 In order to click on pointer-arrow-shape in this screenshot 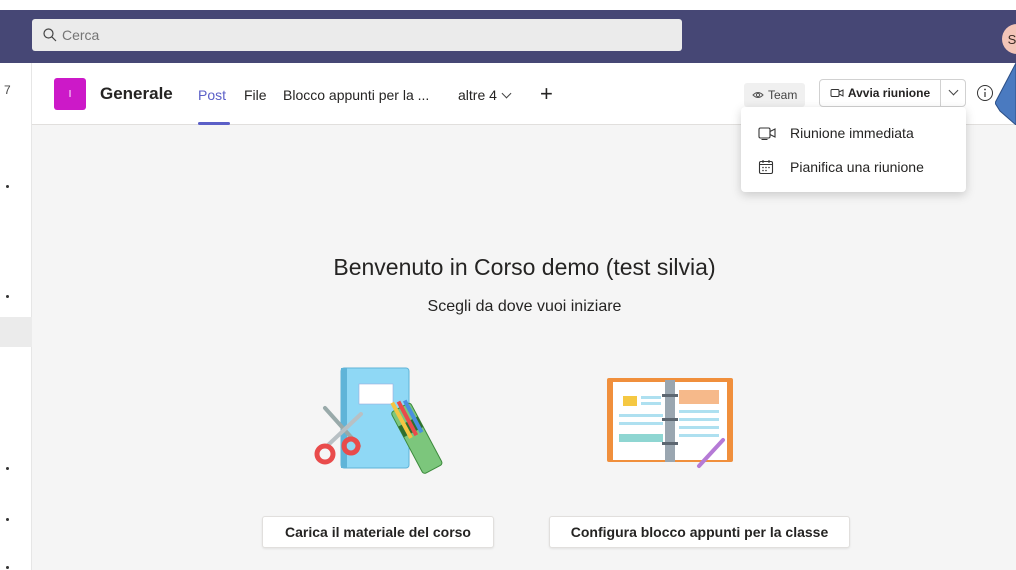, I will do `click(1005, 94)`.